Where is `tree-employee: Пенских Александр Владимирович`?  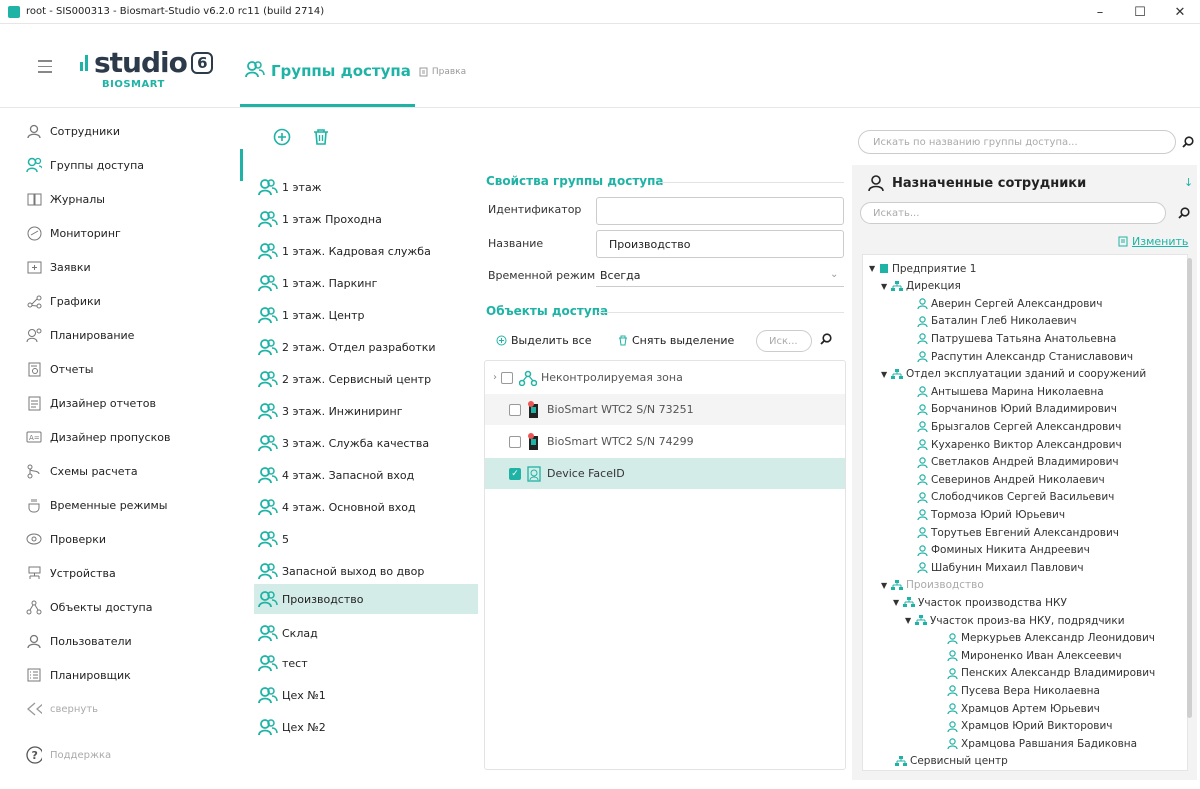
tree-employee: Пенских Александр Владимирович is located at coordinates (1051, 673).